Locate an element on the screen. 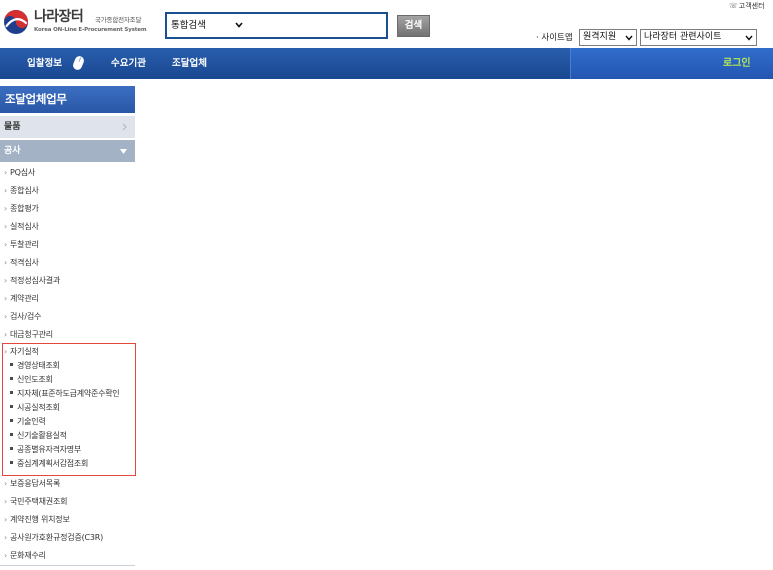 The height and width of the screenshot is (570, 773). nav-item-bid-info: 입찰정보 is located at coordinates (44, 63).